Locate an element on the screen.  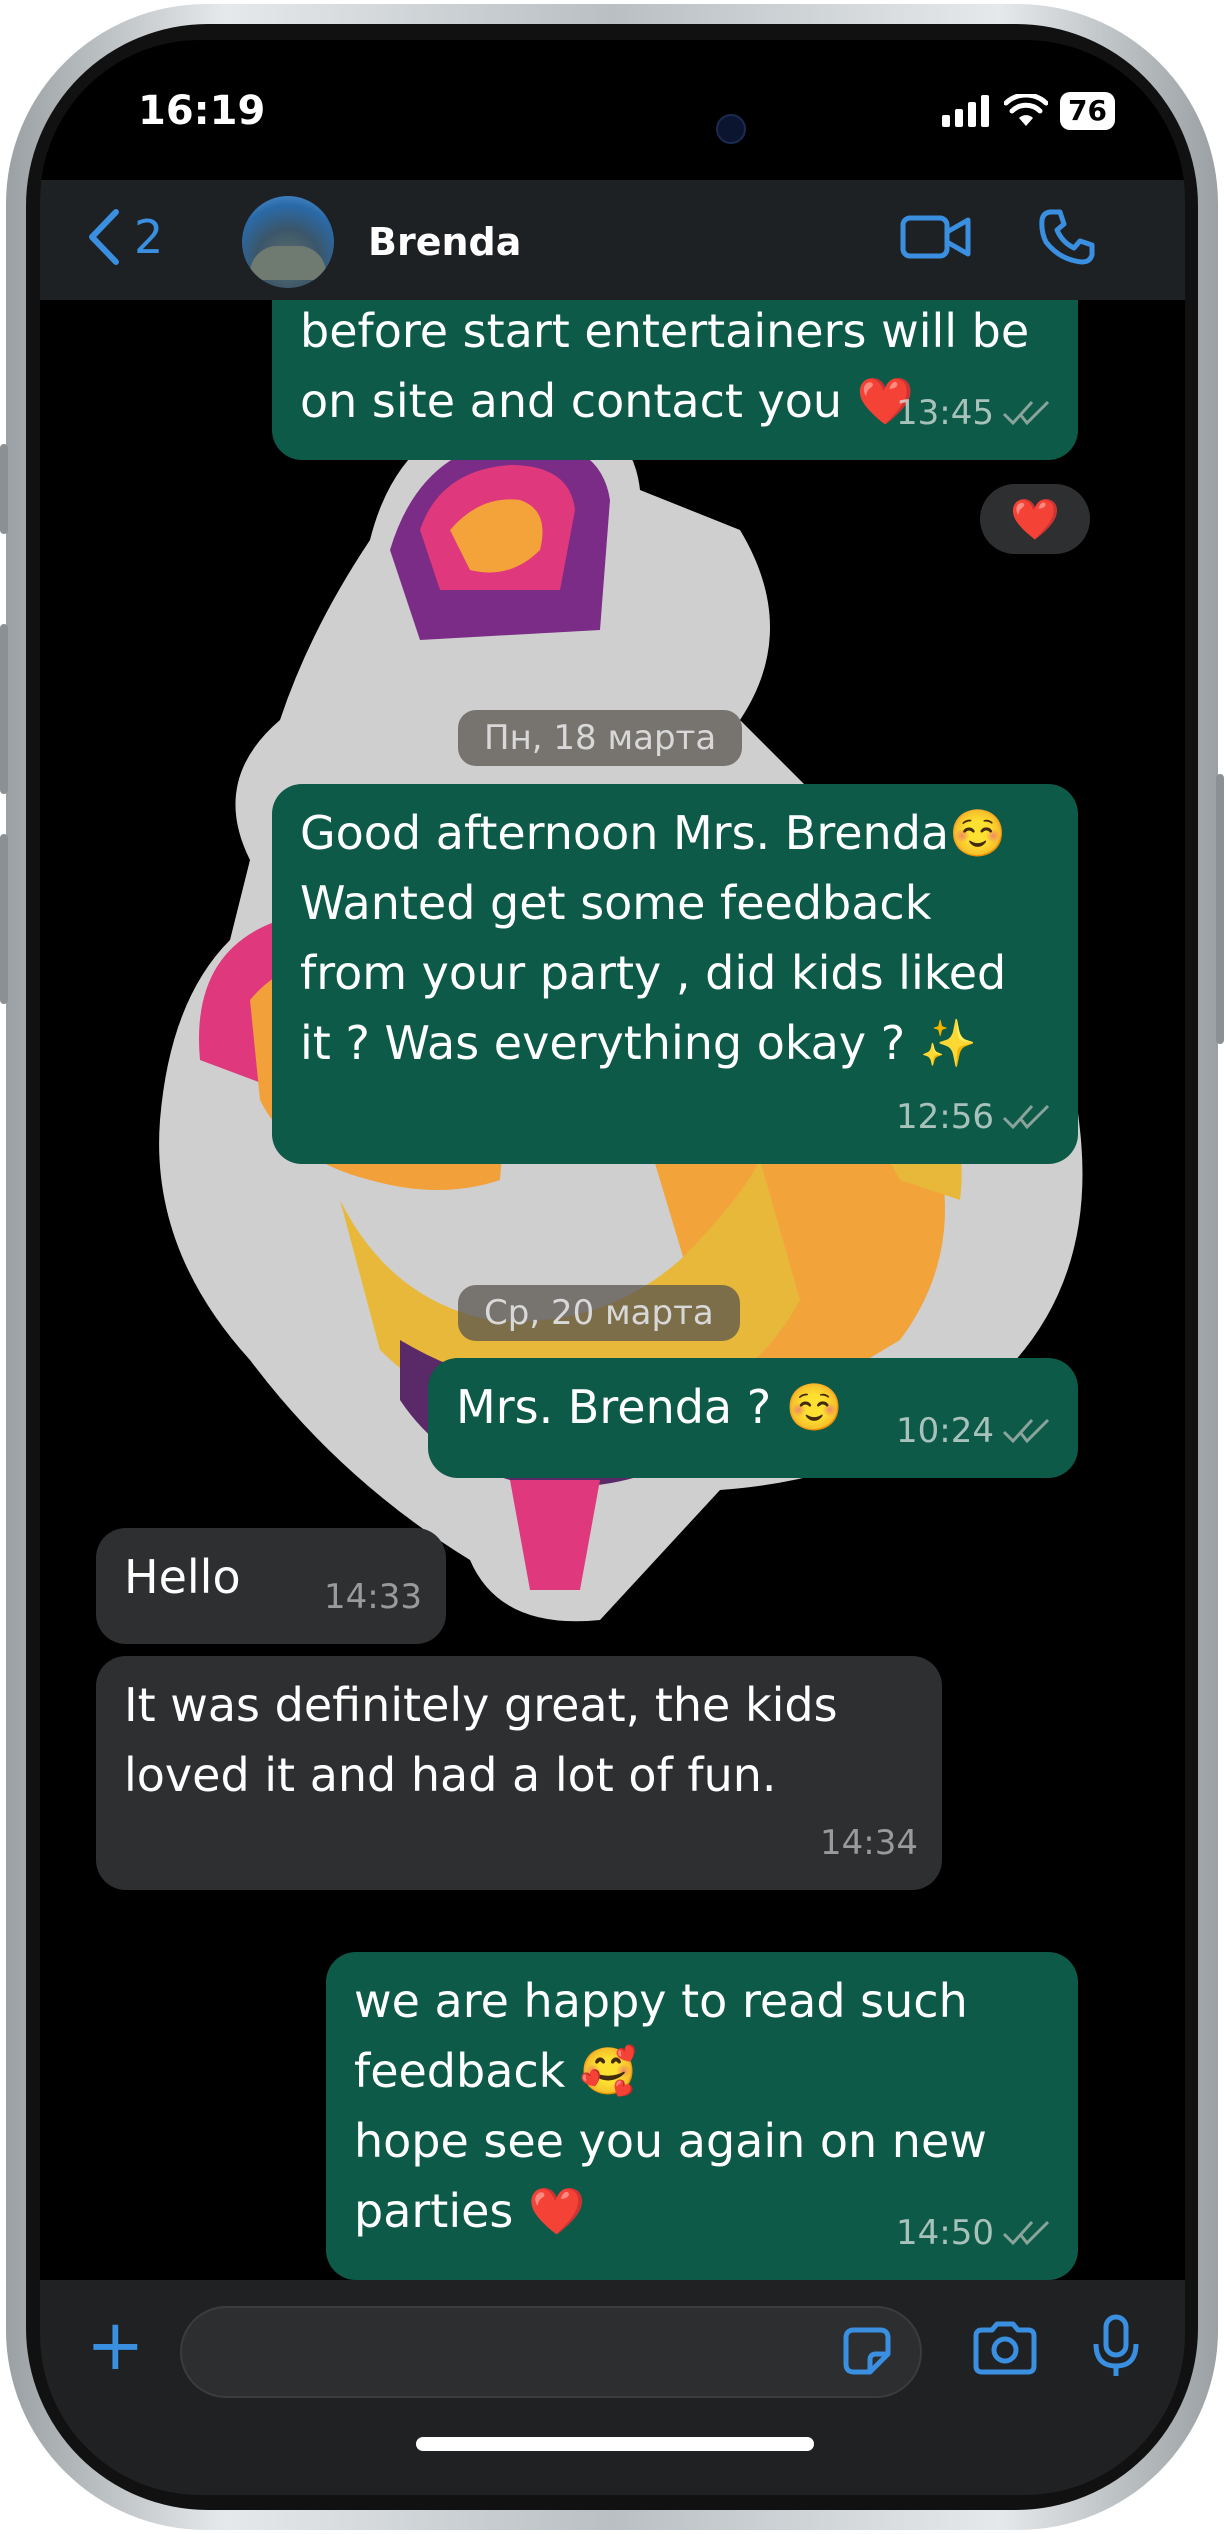
message-time: 13:45 is located at coordinates (945, 413).